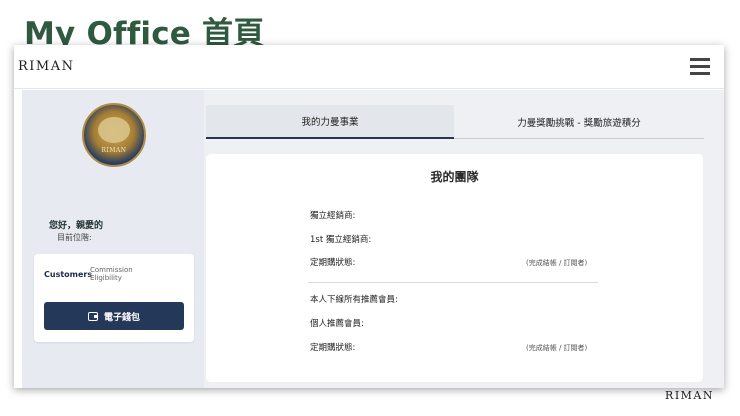  Describe the element at coordinates (557, 348) in the screenshot. I see `note-checkout-subscriber-2: (完成結帳 / 訂閱者)` at that location.